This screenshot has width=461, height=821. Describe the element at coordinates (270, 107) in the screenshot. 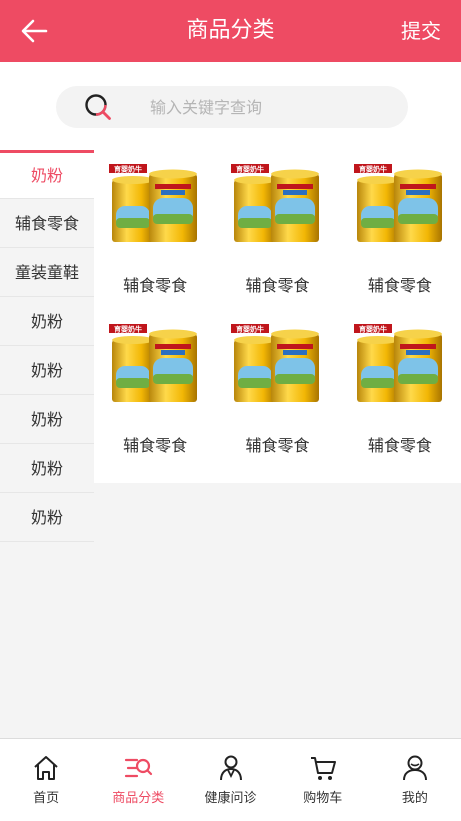

I see `search-input` at that location.